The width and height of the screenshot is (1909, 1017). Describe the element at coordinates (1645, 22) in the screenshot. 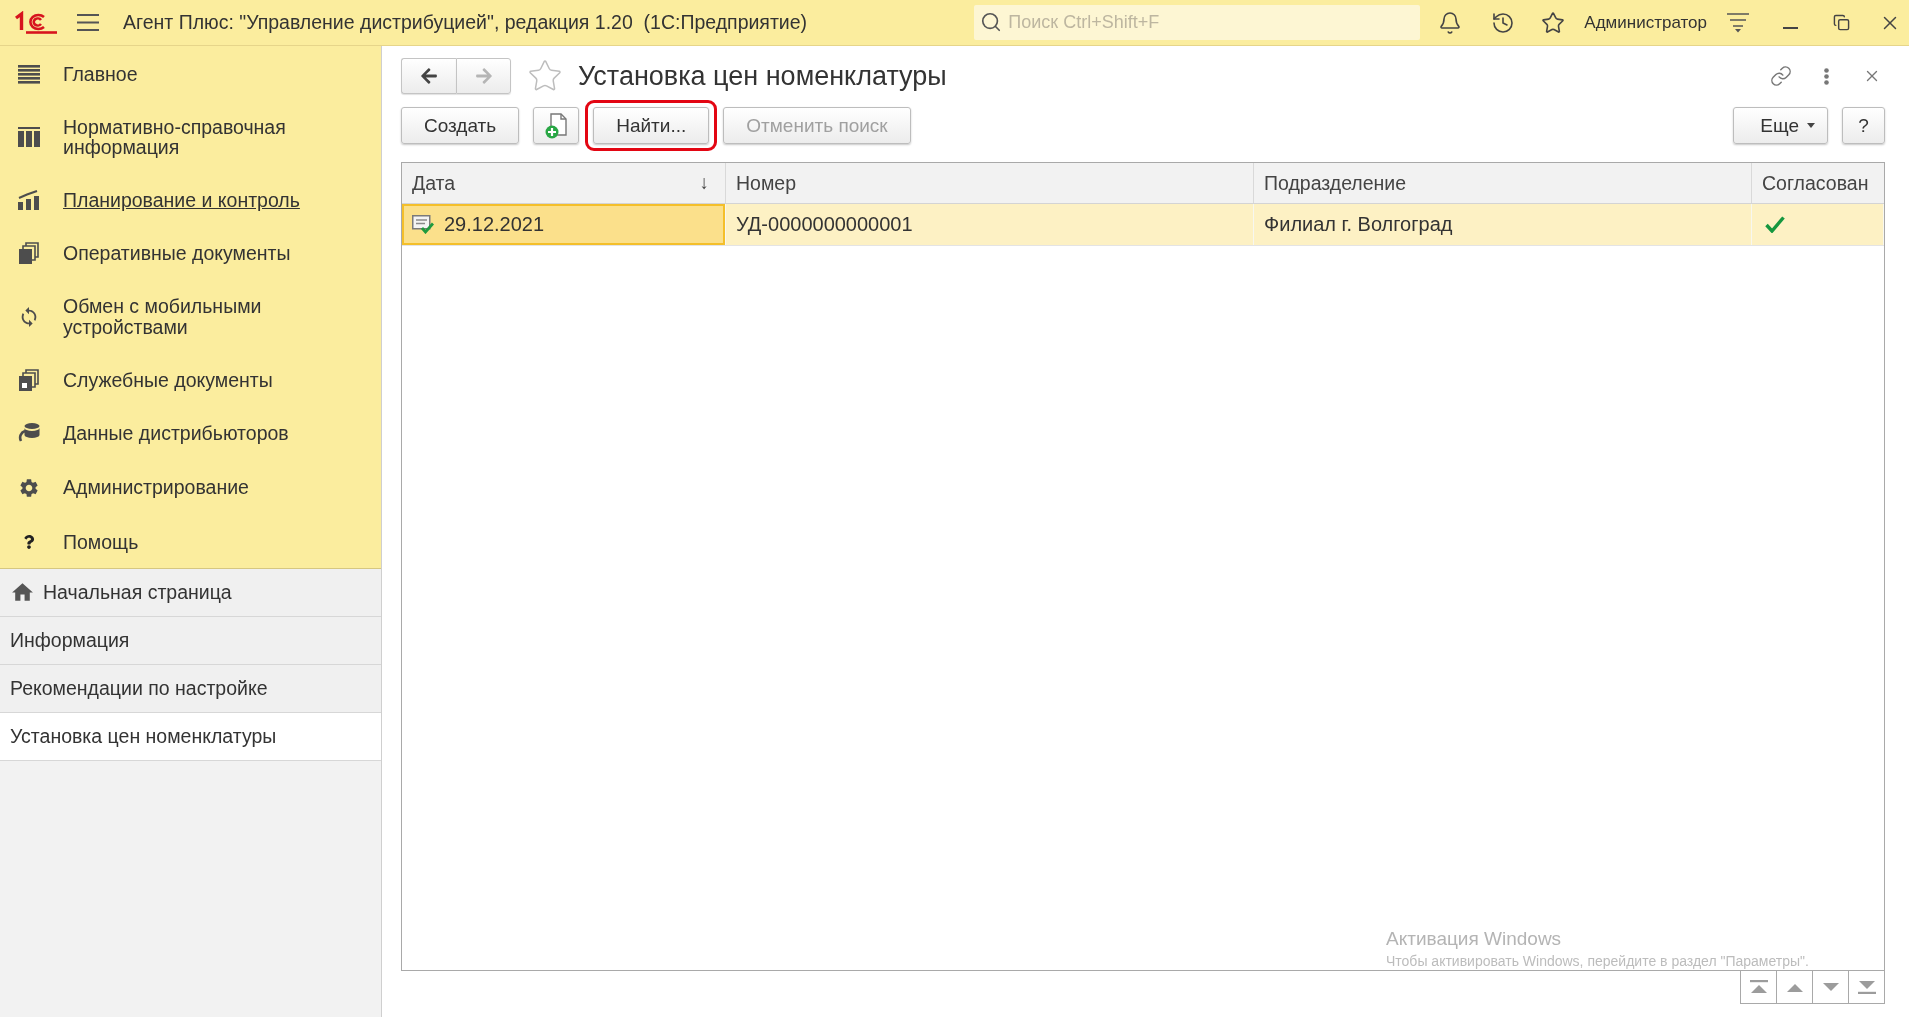

I see `user-name: Администратор` at that location.